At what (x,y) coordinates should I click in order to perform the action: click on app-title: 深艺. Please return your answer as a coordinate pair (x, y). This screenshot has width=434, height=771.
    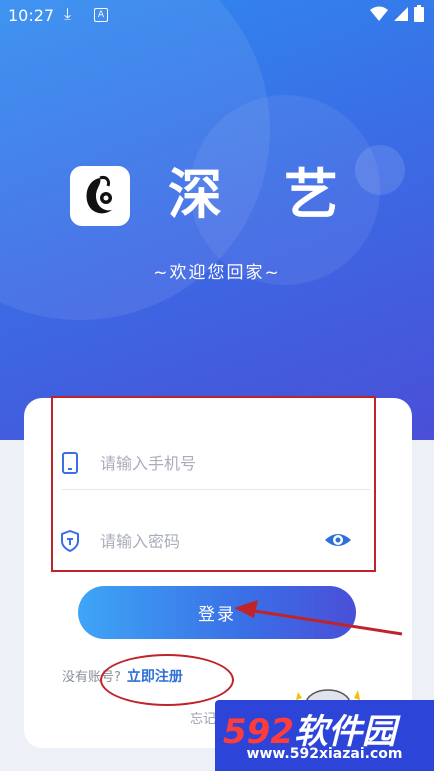
    Looking at the image, I should click on (284, 194).